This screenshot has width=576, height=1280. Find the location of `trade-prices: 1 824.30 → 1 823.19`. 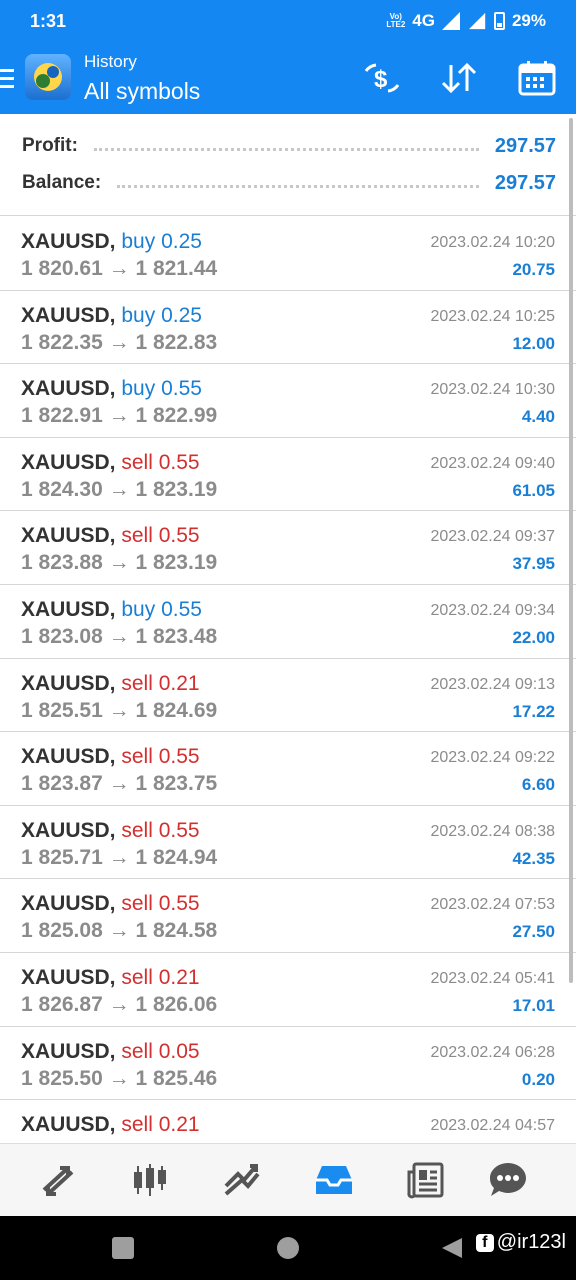

trade-prices: 1 824.30 → 1 823.19 is located at coordinates (119, 490).